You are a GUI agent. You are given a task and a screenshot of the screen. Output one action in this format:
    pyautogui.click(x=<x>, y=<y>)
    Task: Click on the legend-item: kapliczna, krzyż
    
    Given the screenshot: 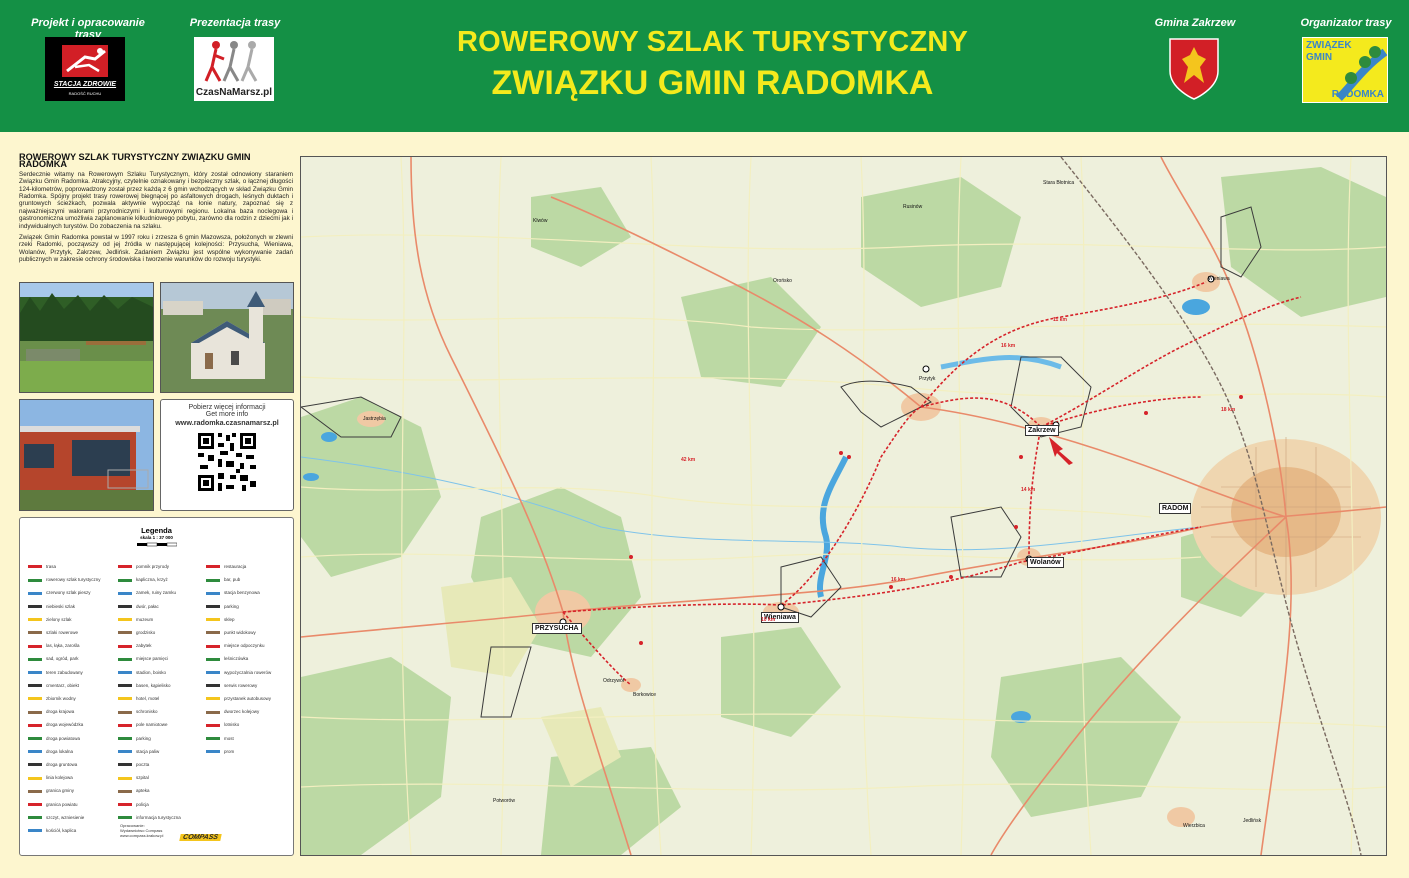 What is the action you would take?
    pyautogui.click(x=143, y=579)
    